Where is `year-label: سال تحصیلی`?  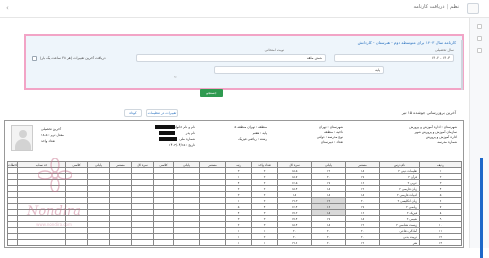 year-label: سال تحصیلی is located at coordinates (444, 50).